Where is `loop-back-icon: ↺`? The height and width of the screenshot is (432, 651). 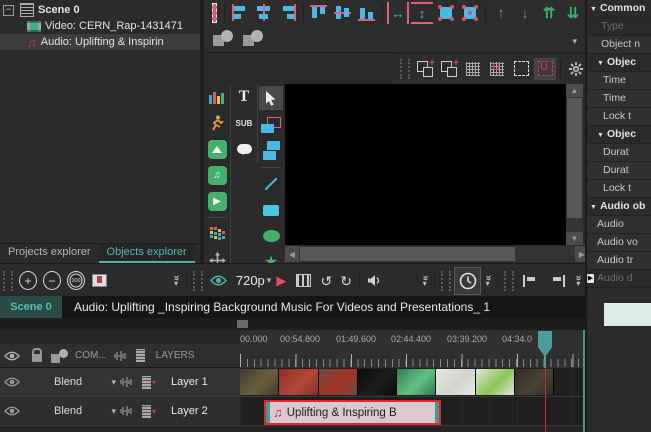 loop-back-icon: ↺ is located at coordinates (326, 281).